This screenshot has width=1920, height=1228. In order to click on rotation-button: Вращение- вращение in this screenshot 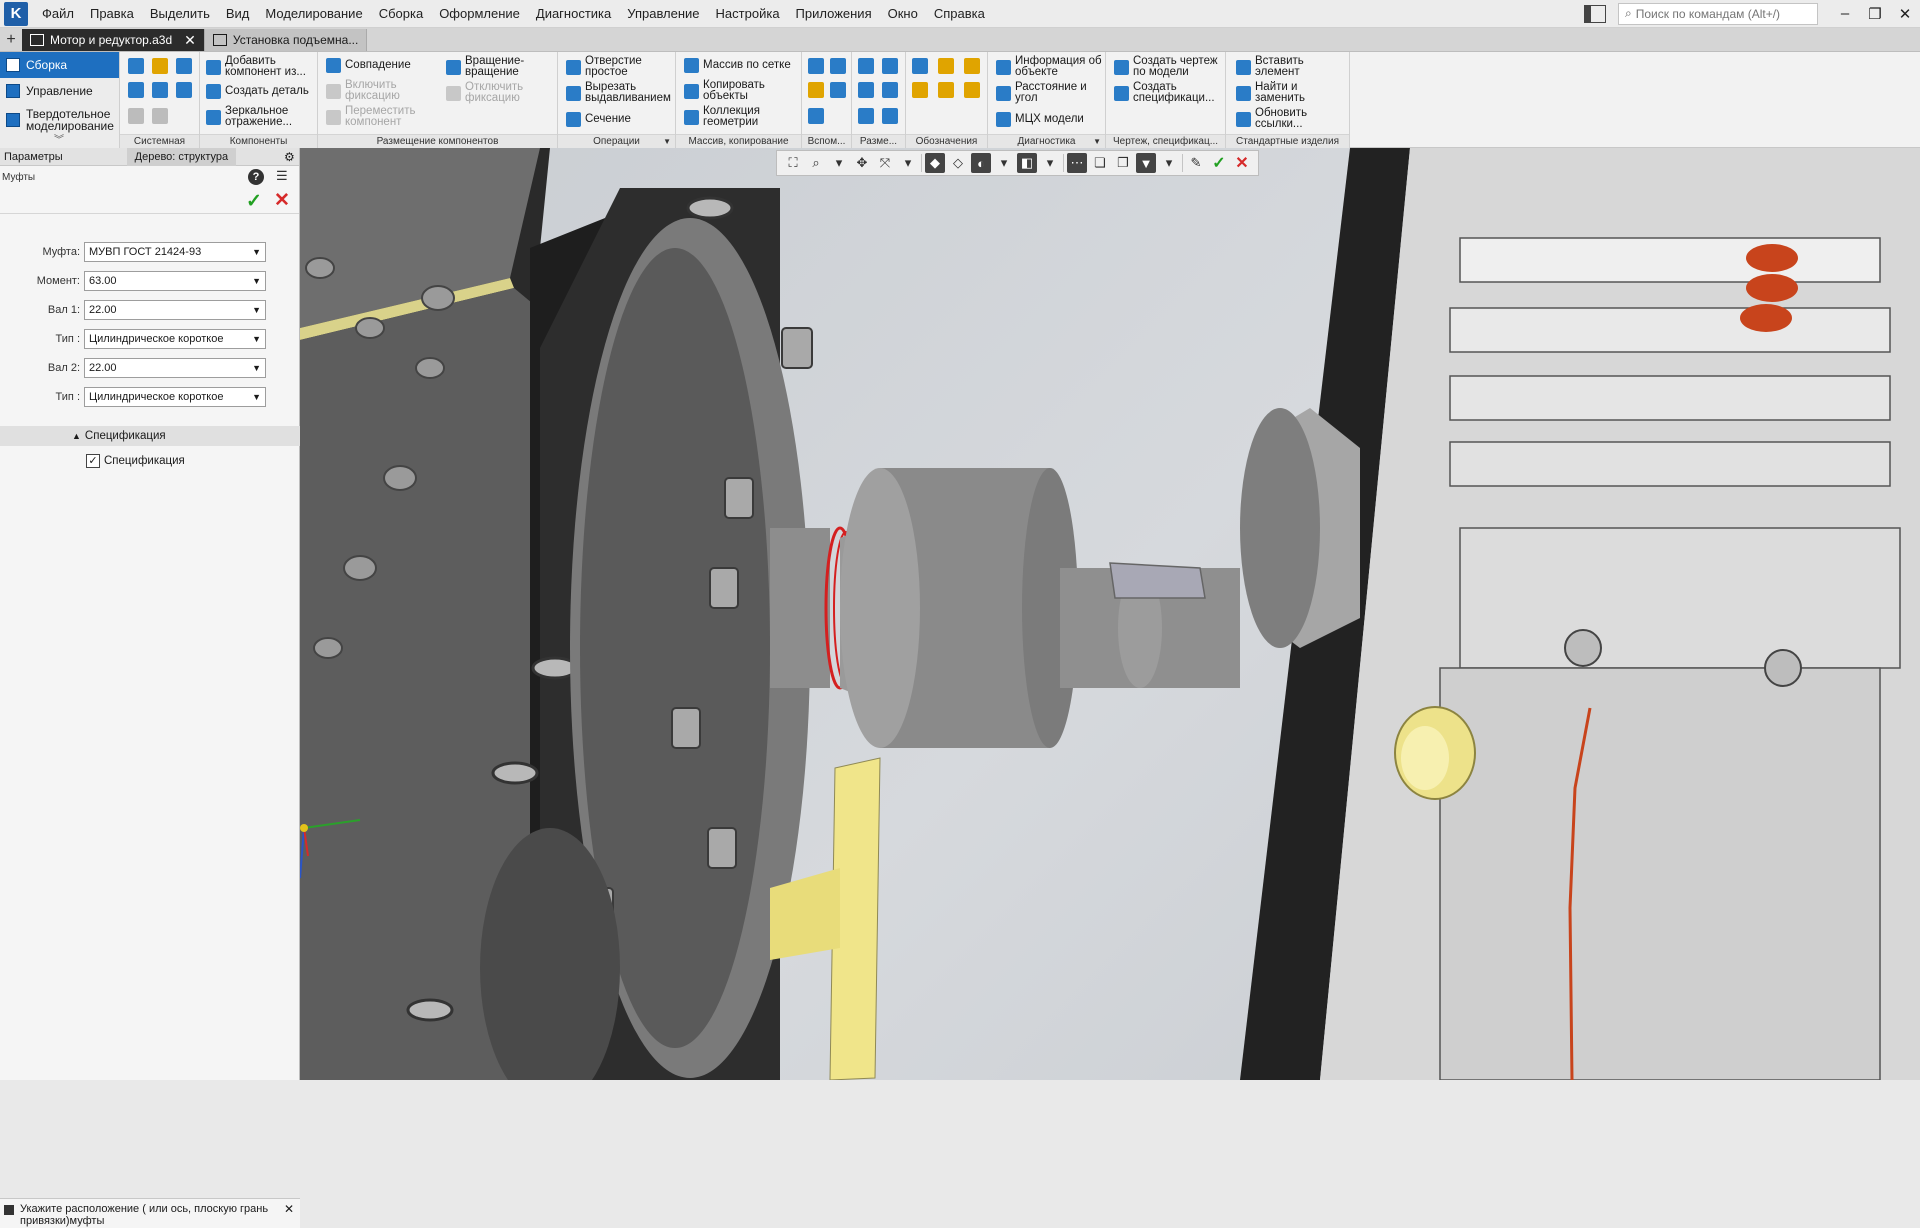, I will do `click(491, 66)`.